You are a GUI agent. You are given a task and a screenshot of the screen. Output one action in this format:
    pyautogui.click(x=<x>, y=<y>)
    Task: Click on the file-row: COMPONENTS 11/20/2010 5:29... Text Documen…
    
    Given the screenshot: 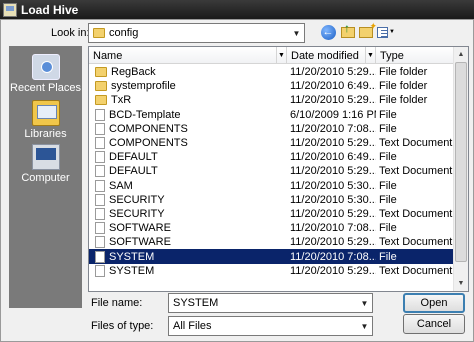 What is the action you would take?
    pyautogui.click(x=272, y=143)
    